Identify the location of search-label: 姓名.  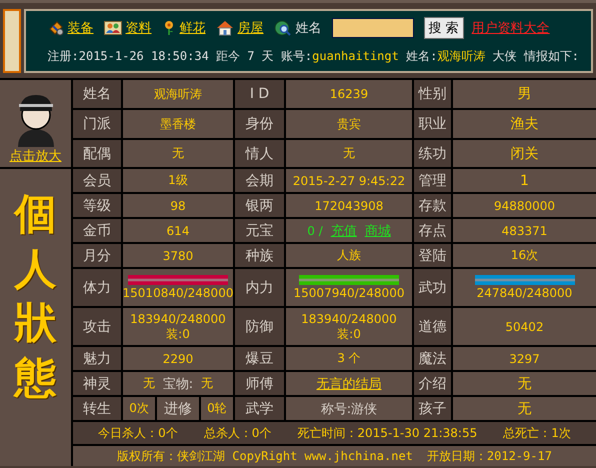
(309, 28).